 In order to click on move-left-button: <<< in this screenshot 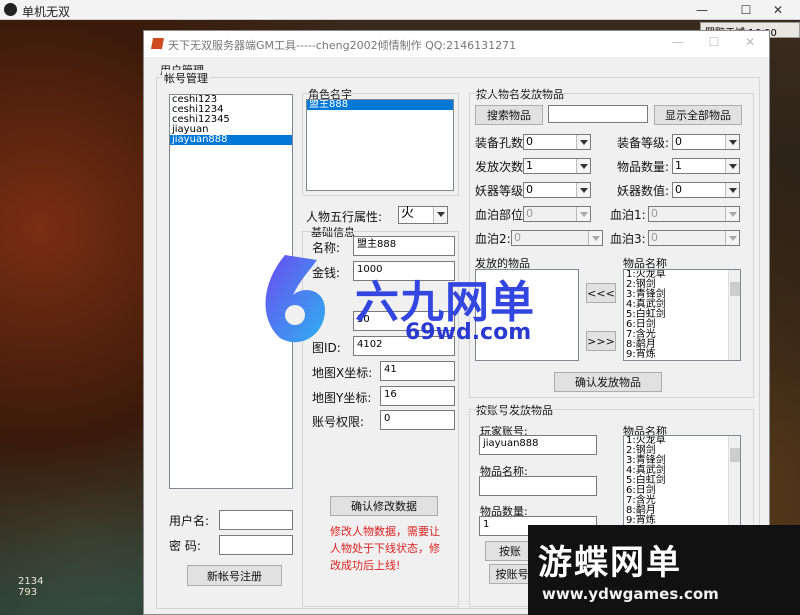, I will do `click(601, 293)`.